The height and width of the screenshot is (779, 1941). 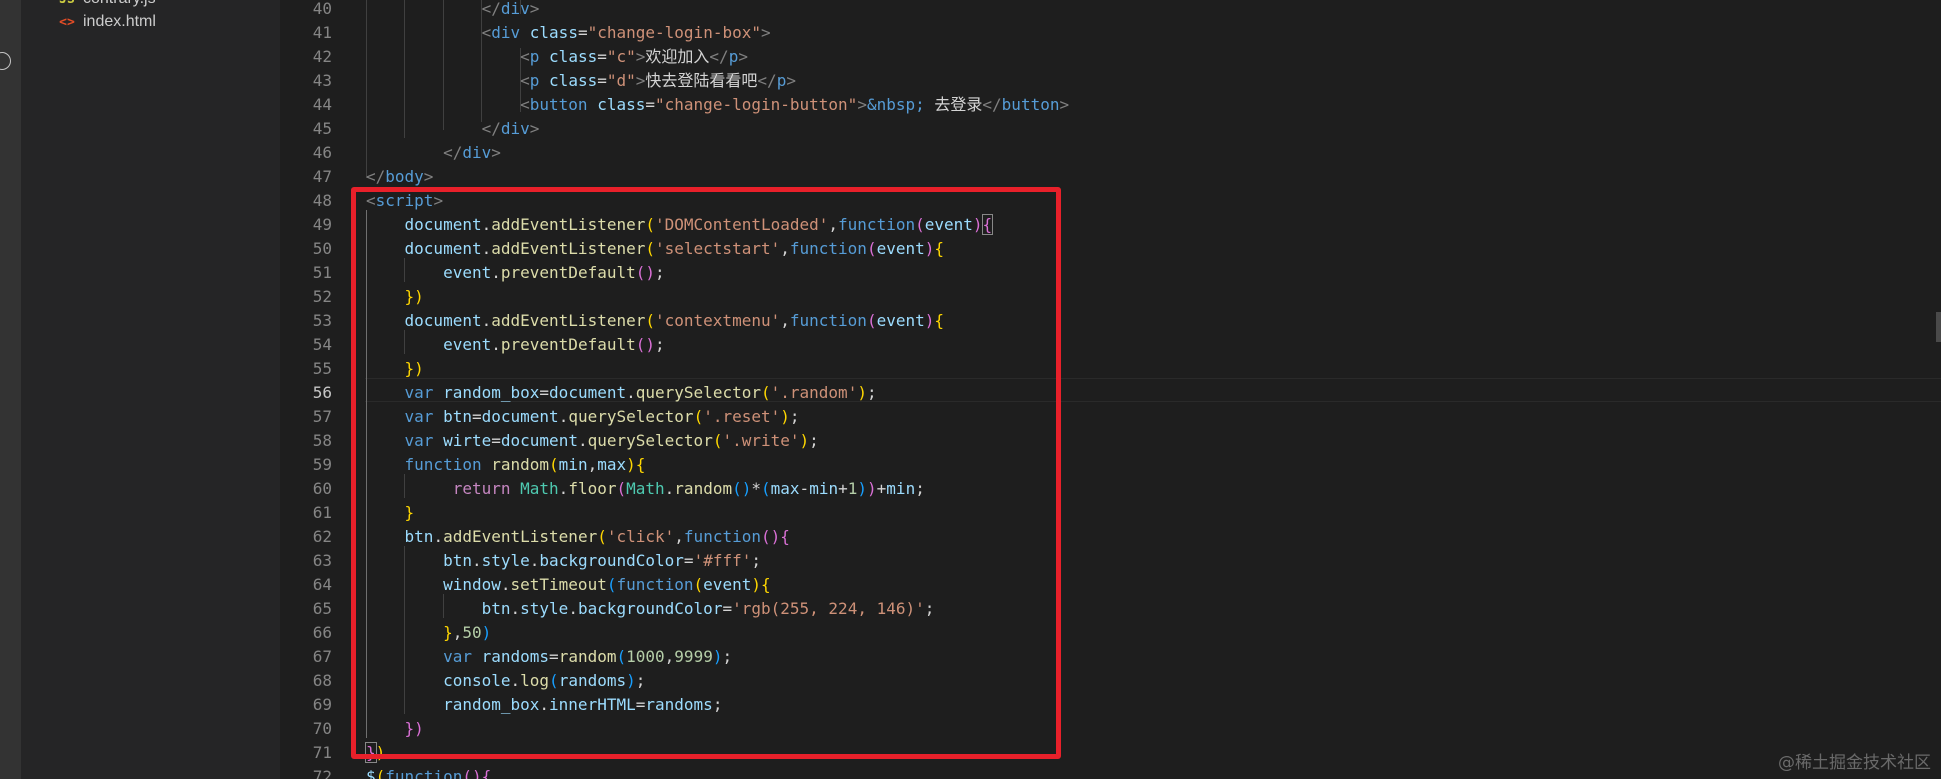 I want to click on line-number: 59, so click(x=322, y=464).